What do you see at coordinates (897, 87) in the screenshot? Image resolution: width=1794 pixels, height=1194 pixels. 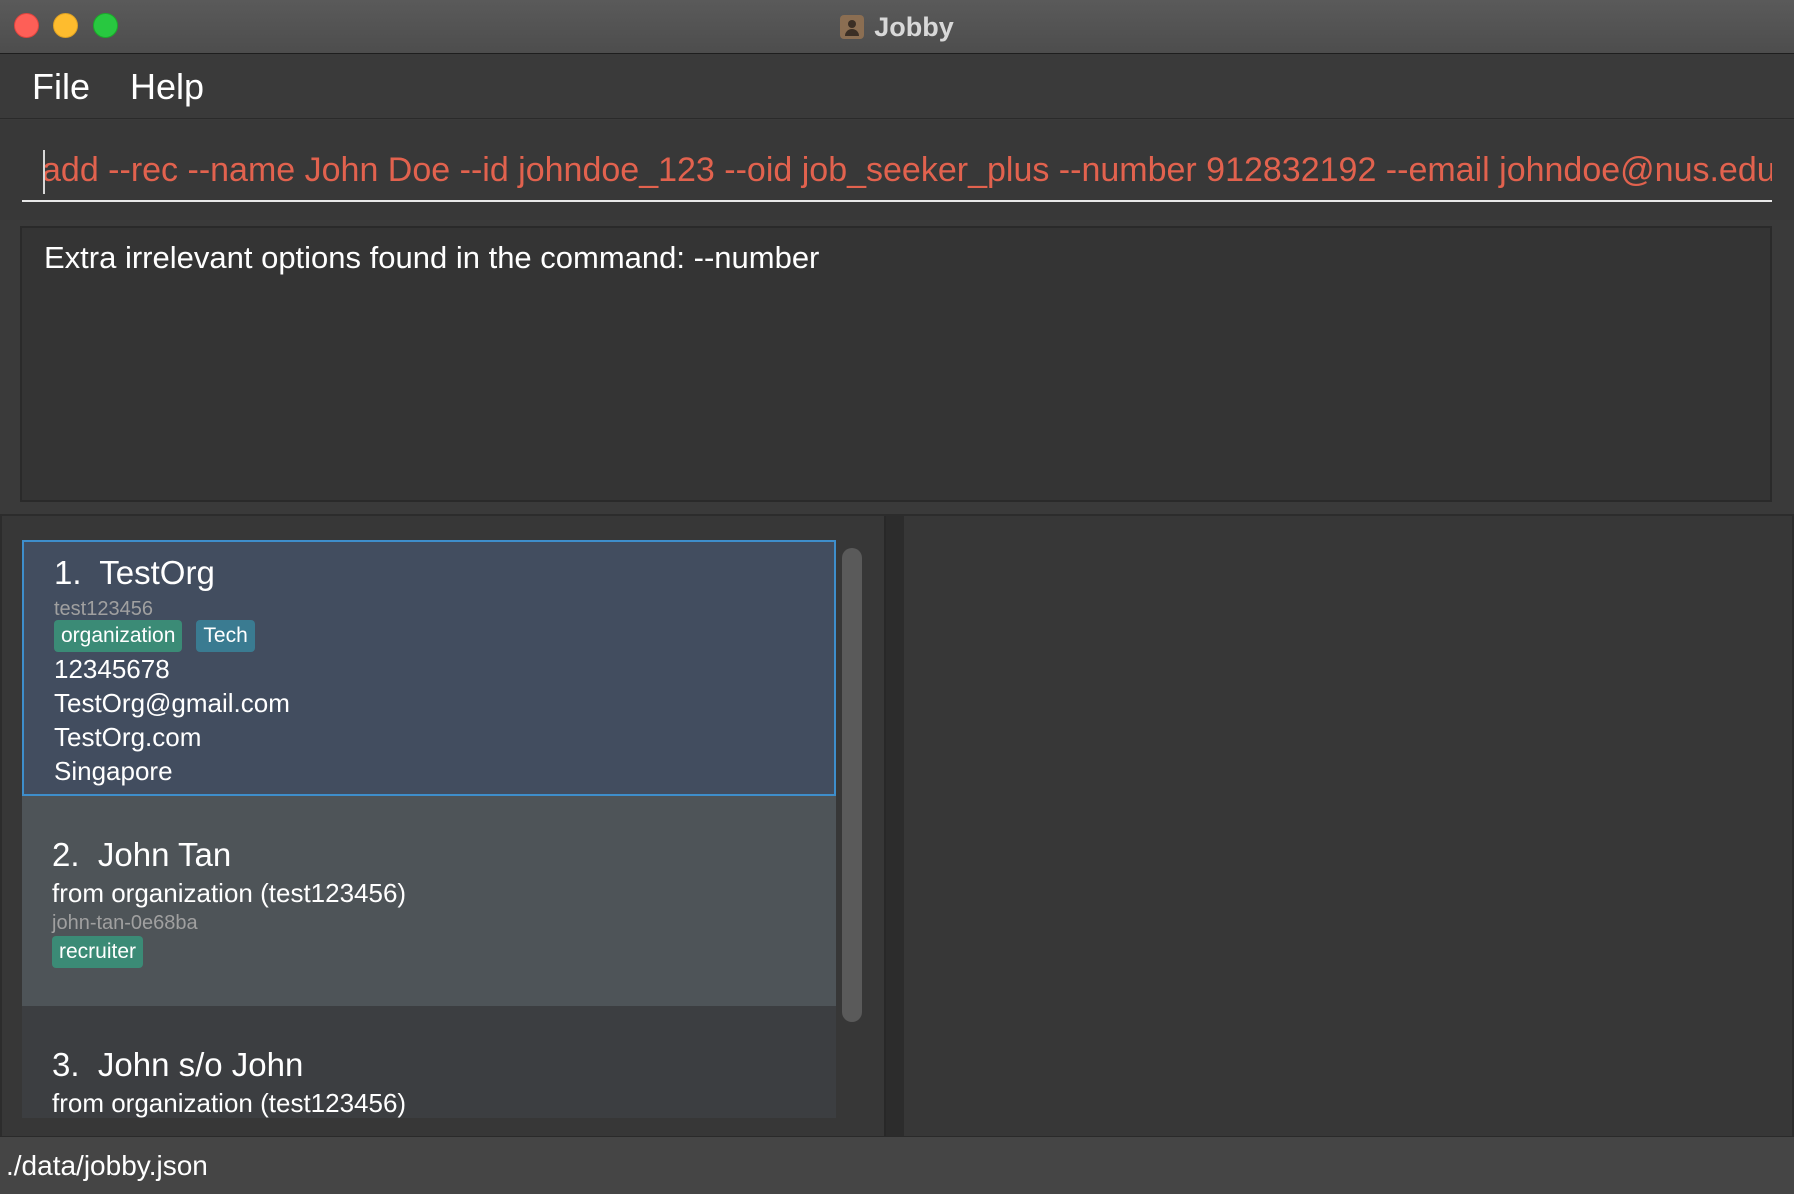 I see `menu-bar: File Help` at bounding box center [897, 87].